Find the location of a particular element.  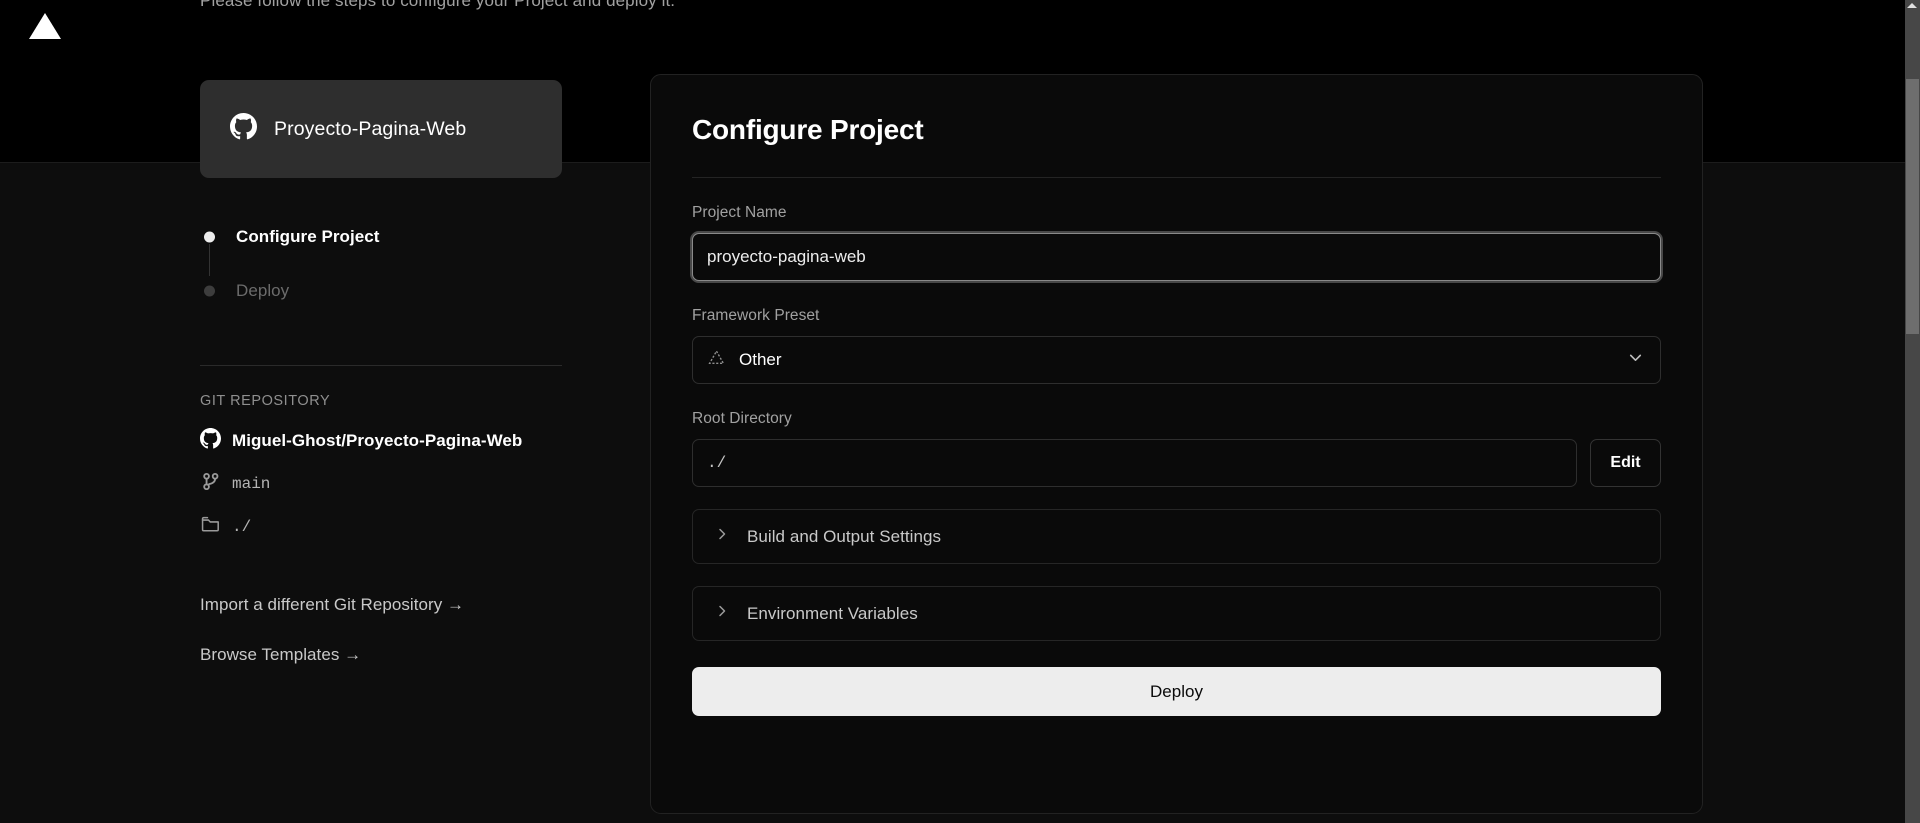

accordion-label: Environment Variables is located at coordinates (832, 613).